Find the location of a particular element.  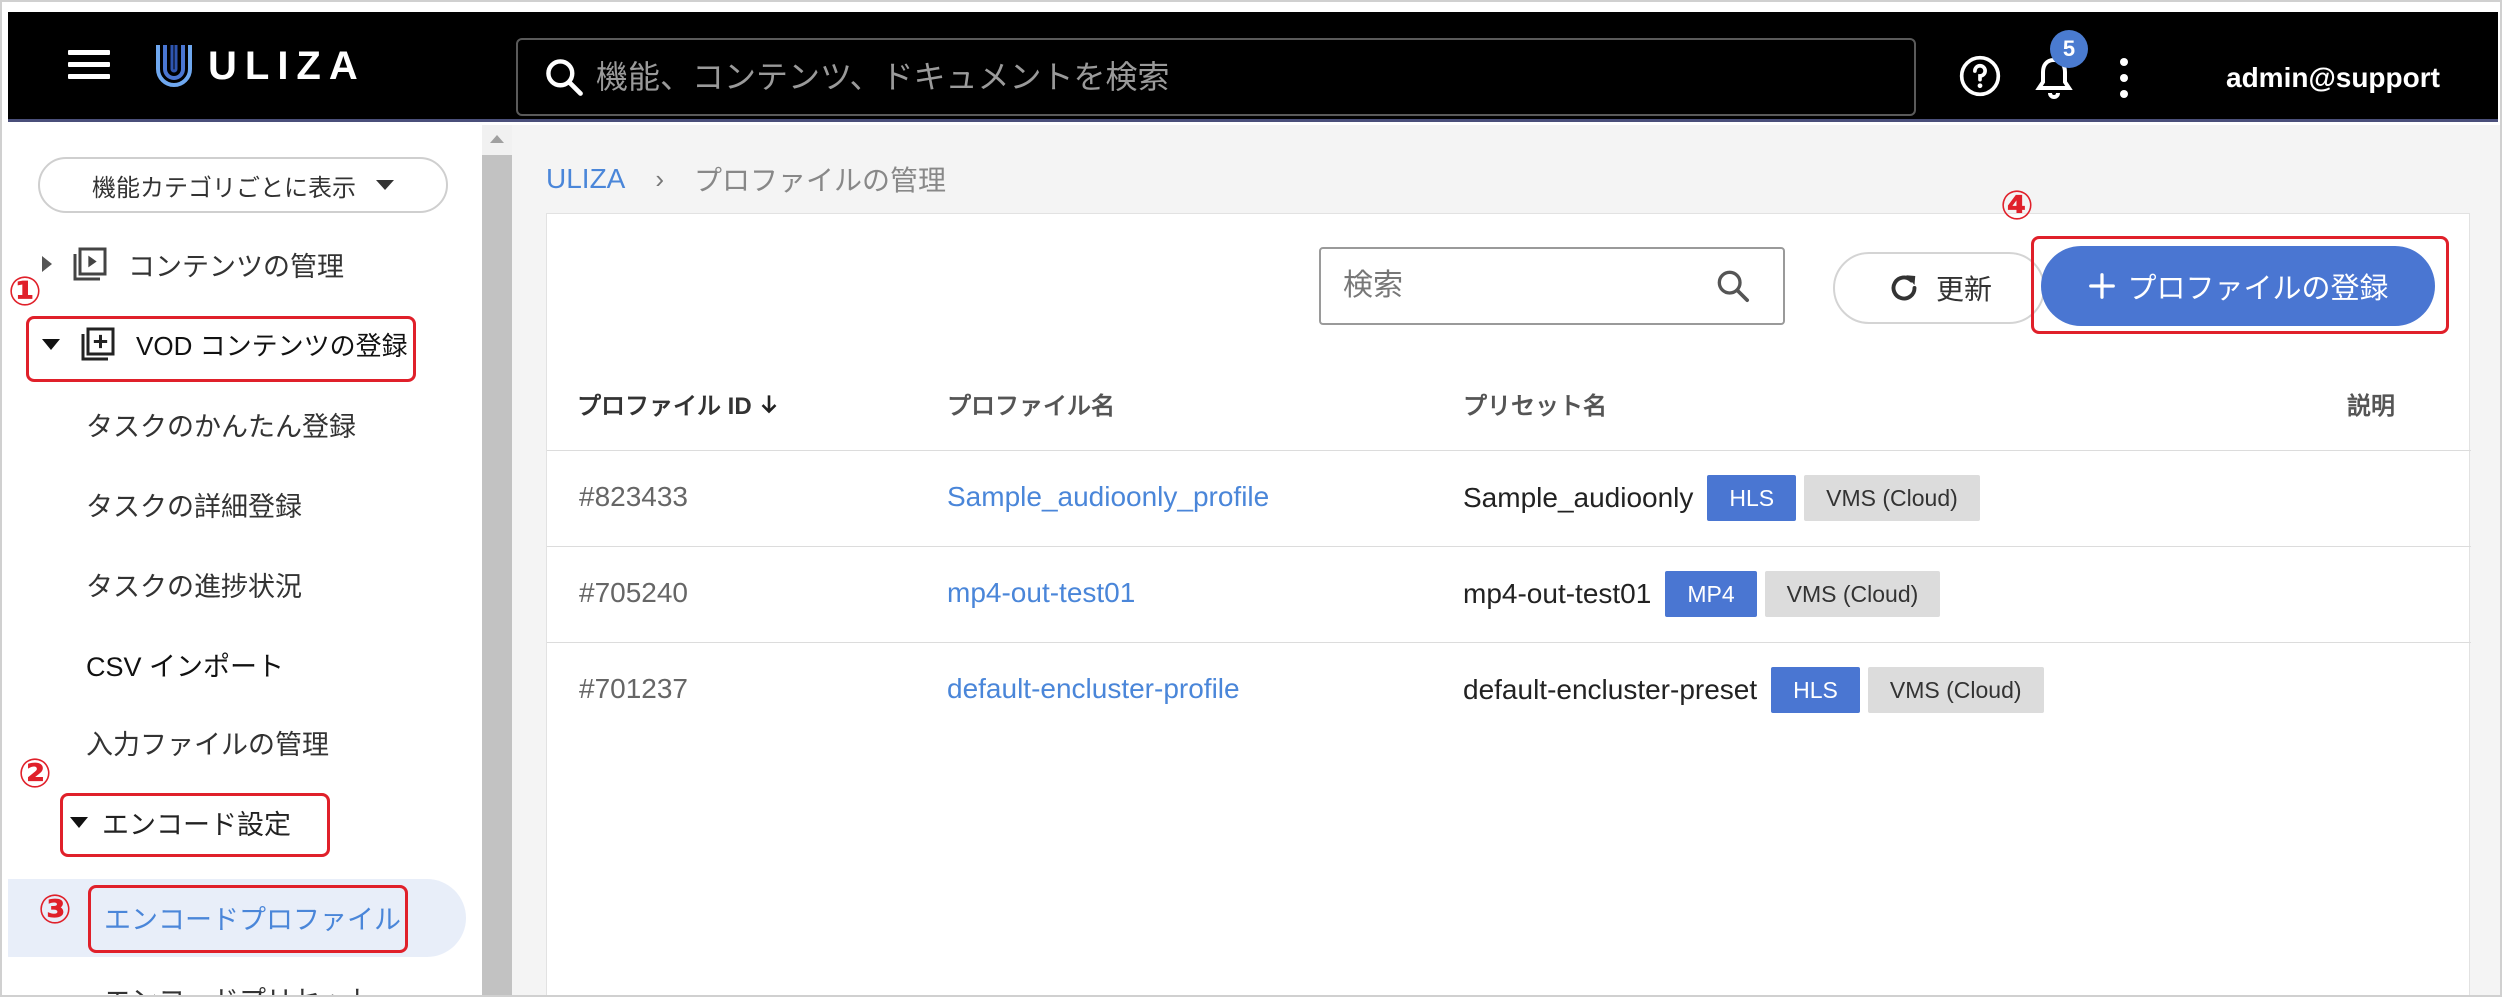

help-icon is located at coordinates (1980, 76).